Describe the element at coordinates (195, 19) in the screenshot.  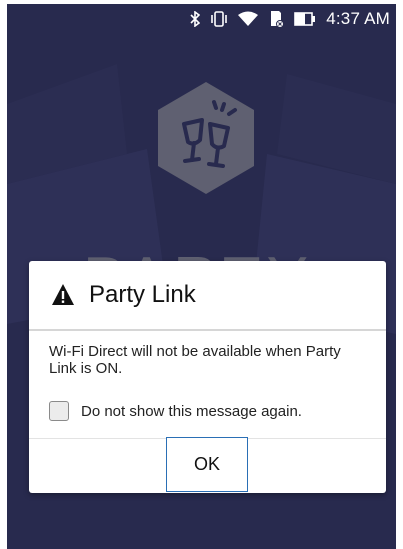
I see `bluetooth-icon` at that location.